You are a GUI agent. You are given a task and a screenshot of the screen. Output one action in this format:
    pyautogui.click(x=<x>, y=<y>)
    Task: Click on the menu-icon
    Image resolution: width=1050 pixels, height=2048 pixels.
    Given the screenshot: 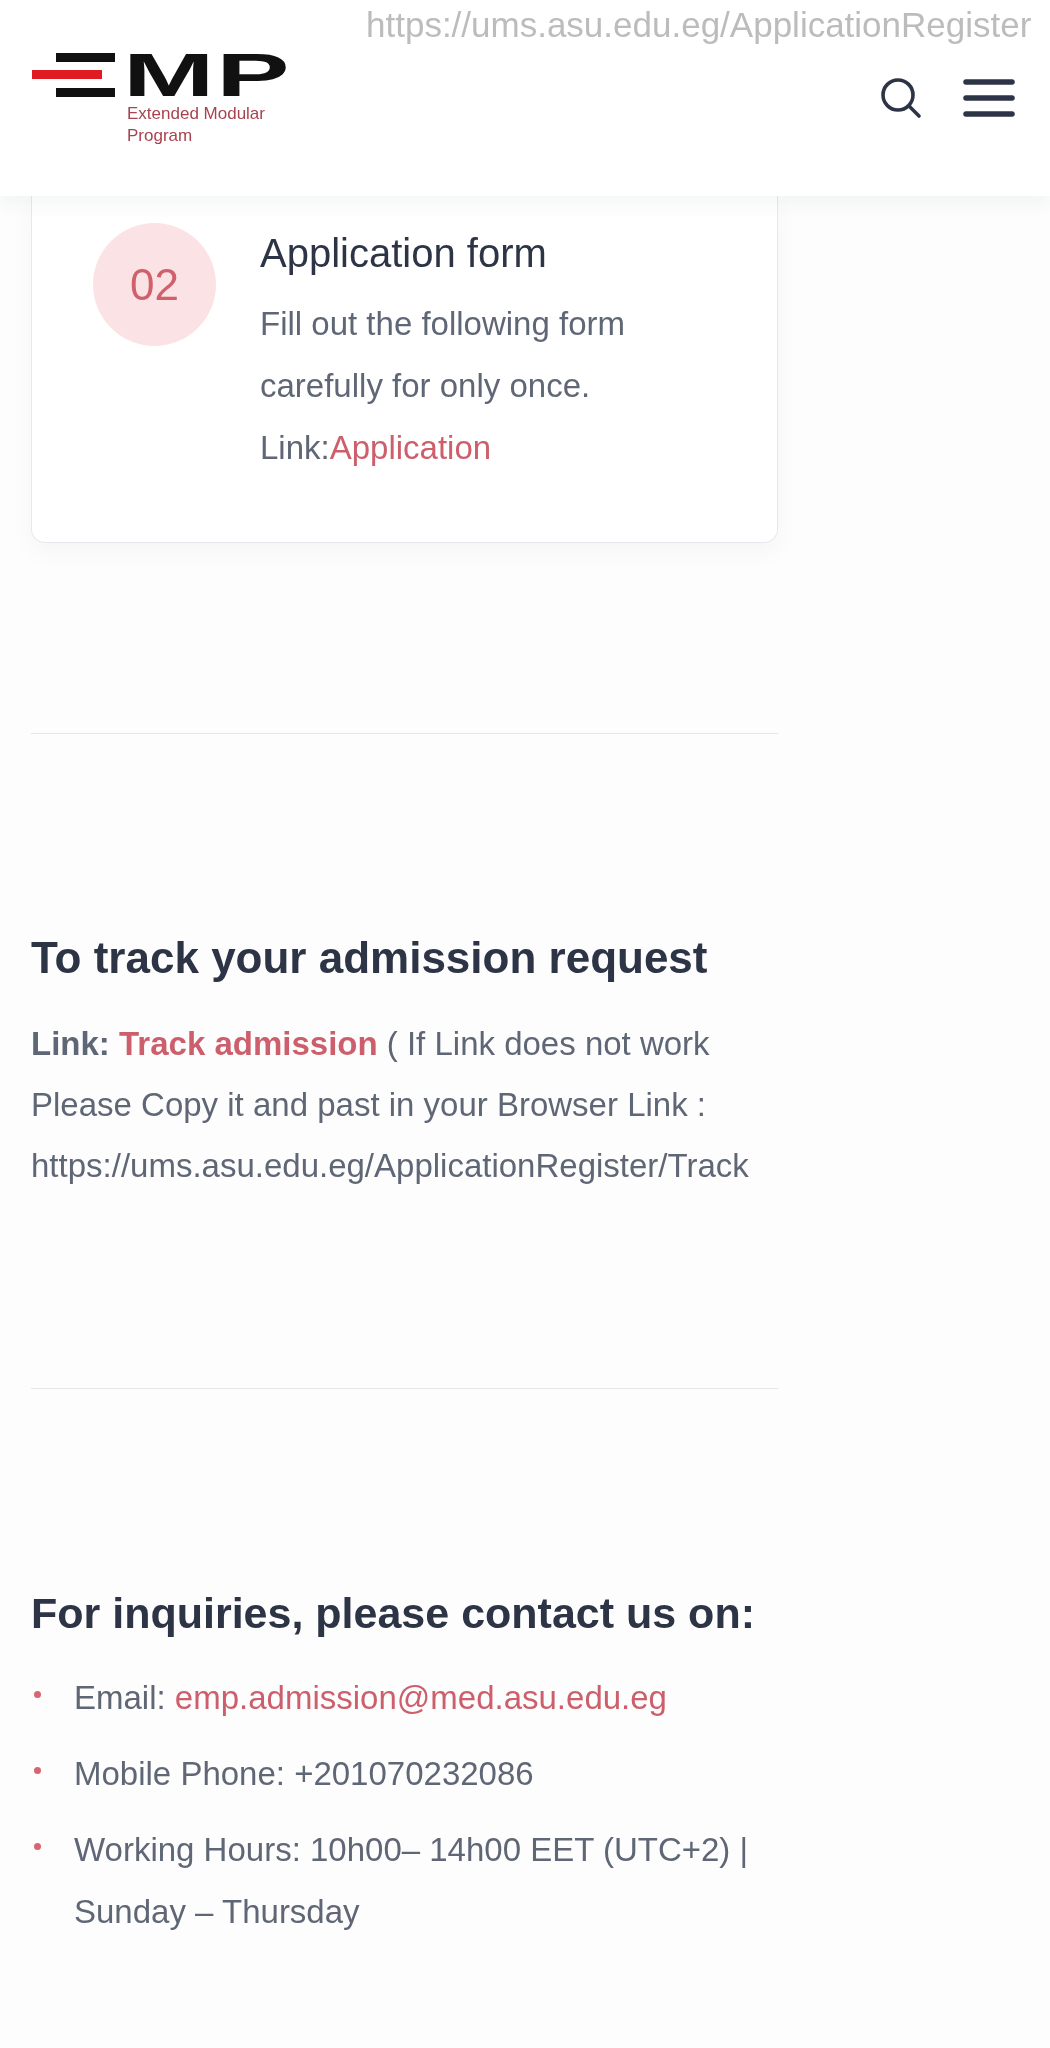 What is the action you would take?
    pyautogui.click(x=989, y=98)
    